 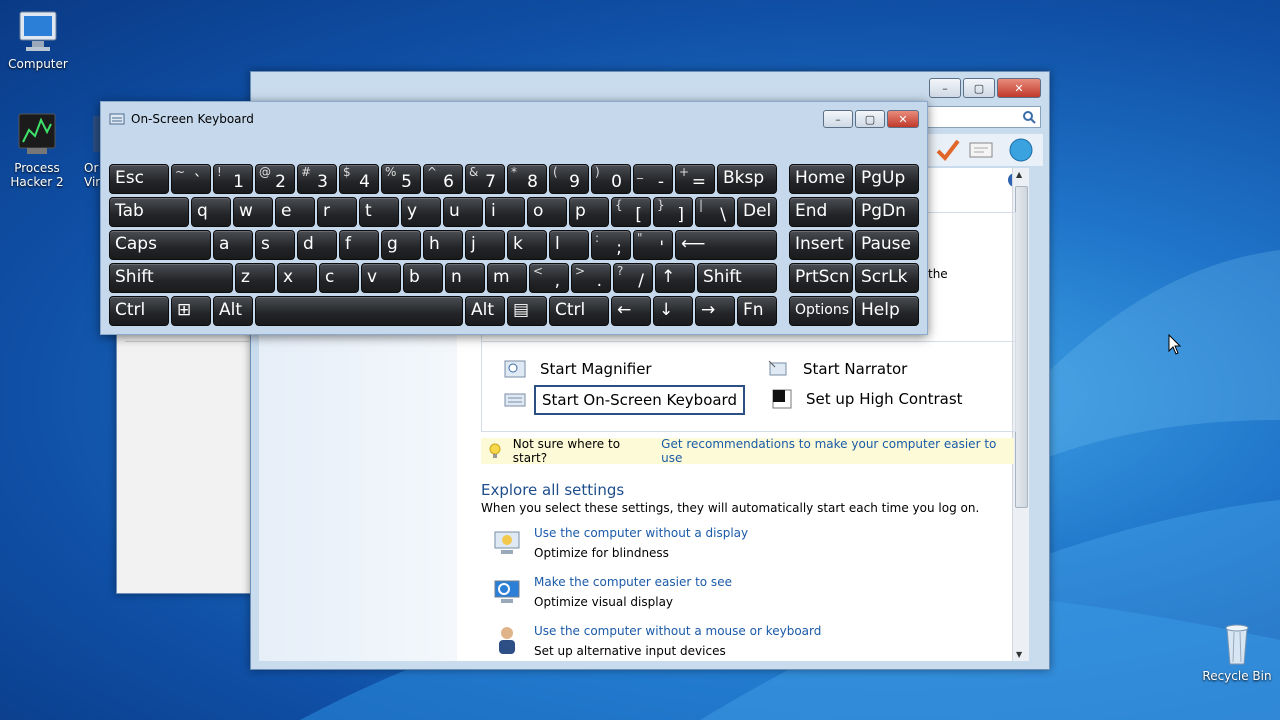 What do you see at coordinates (821, 278) in the screenshot?
I see `key-prtscn: PrtScn` at bounding box center [821, 278].